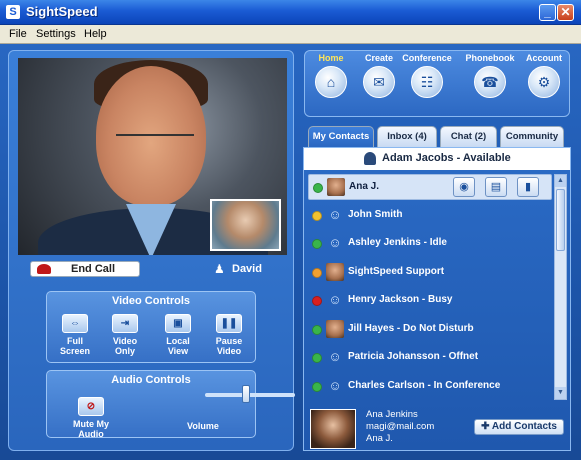 This screenshot has width=581, height=460. I want to click on volume-label: Volume, so click(203, 426).